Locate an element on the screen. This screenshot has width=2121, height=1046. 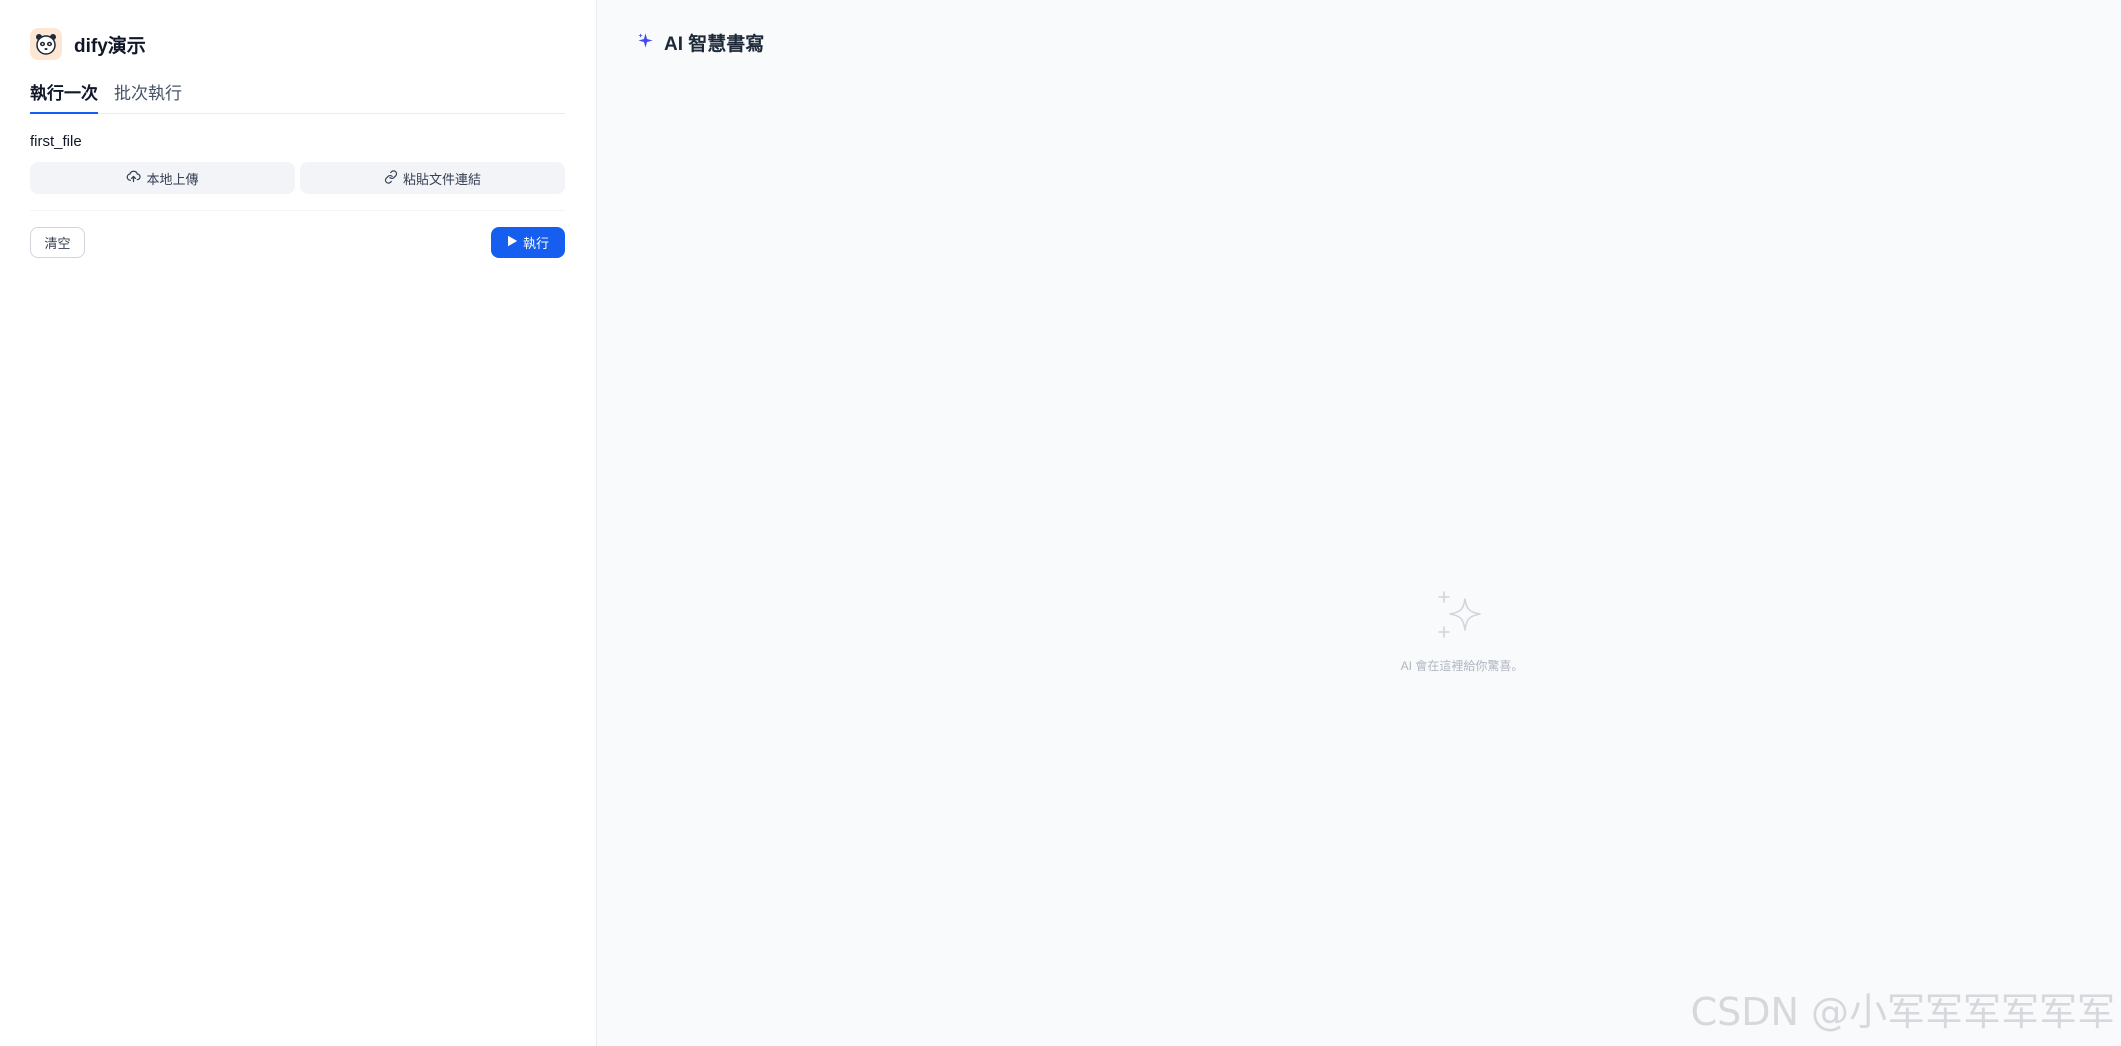
first-file-label: first_file is located at coordinates (56, 141).